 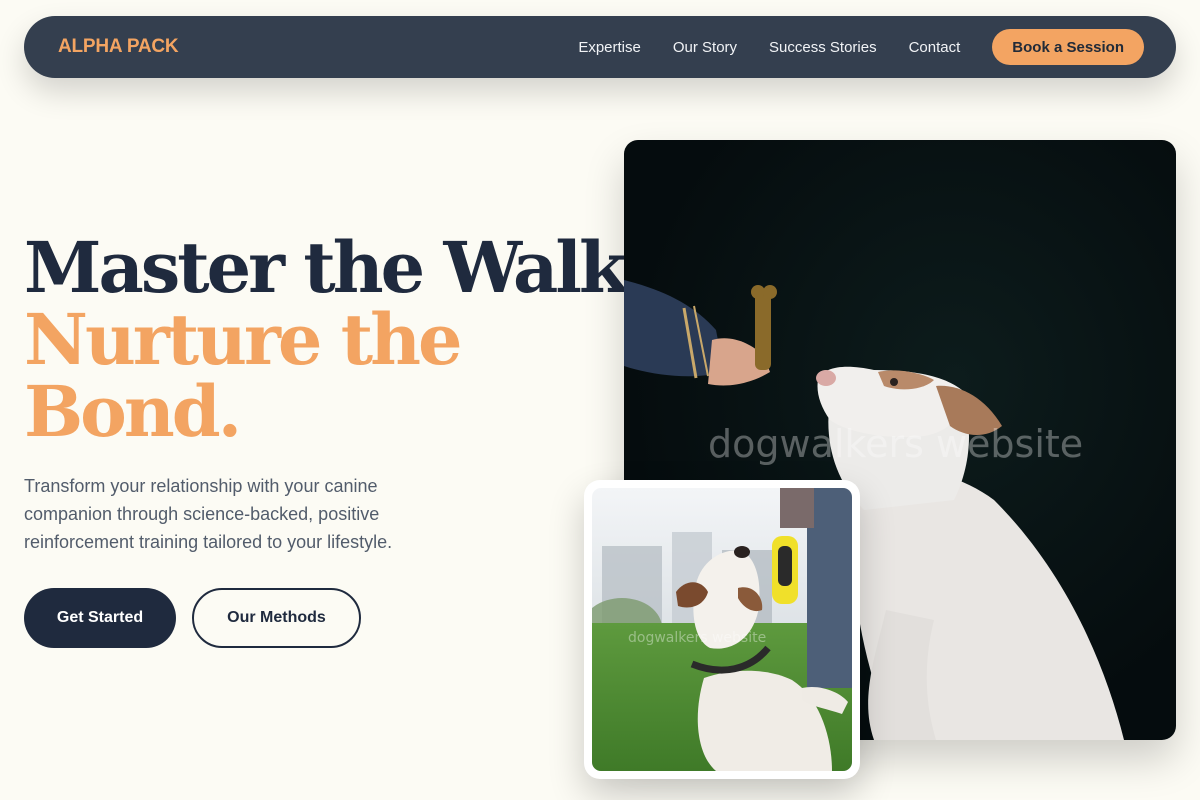 I want to click on hero-inset-card: dogwalkers website, so click(x=722, y=629).